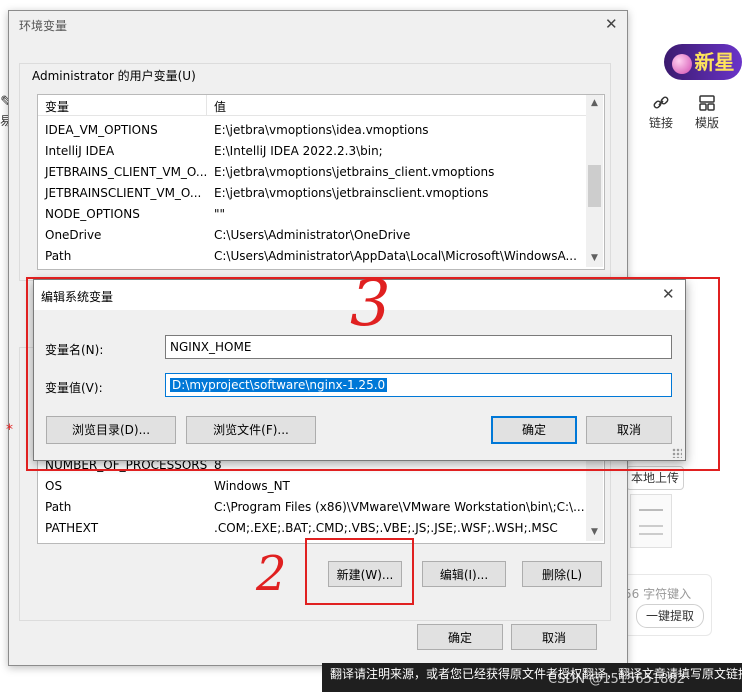 The height and width of the screenshot is (692, 742). Describe the element at coordinates (312, 486) in the screenshot. I see `table-row: OS Windows_NT` at that location.